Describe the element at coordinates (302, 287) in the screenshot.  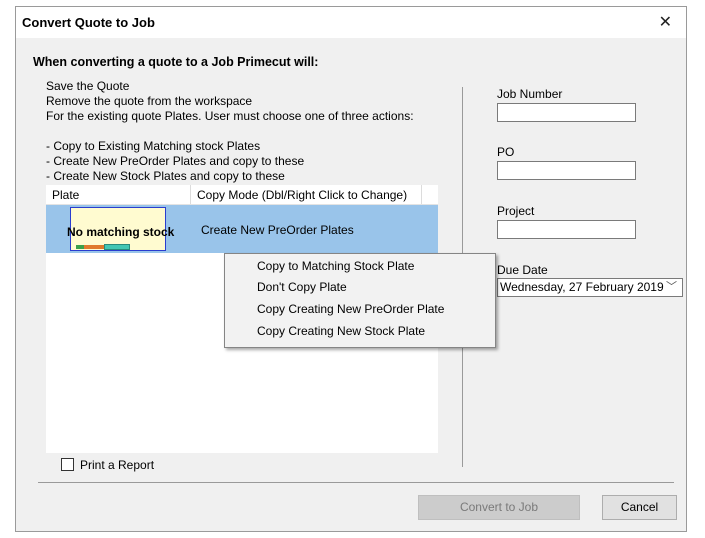
I see `menu-item-dont-copy: Don't Copy Plate` at that location.